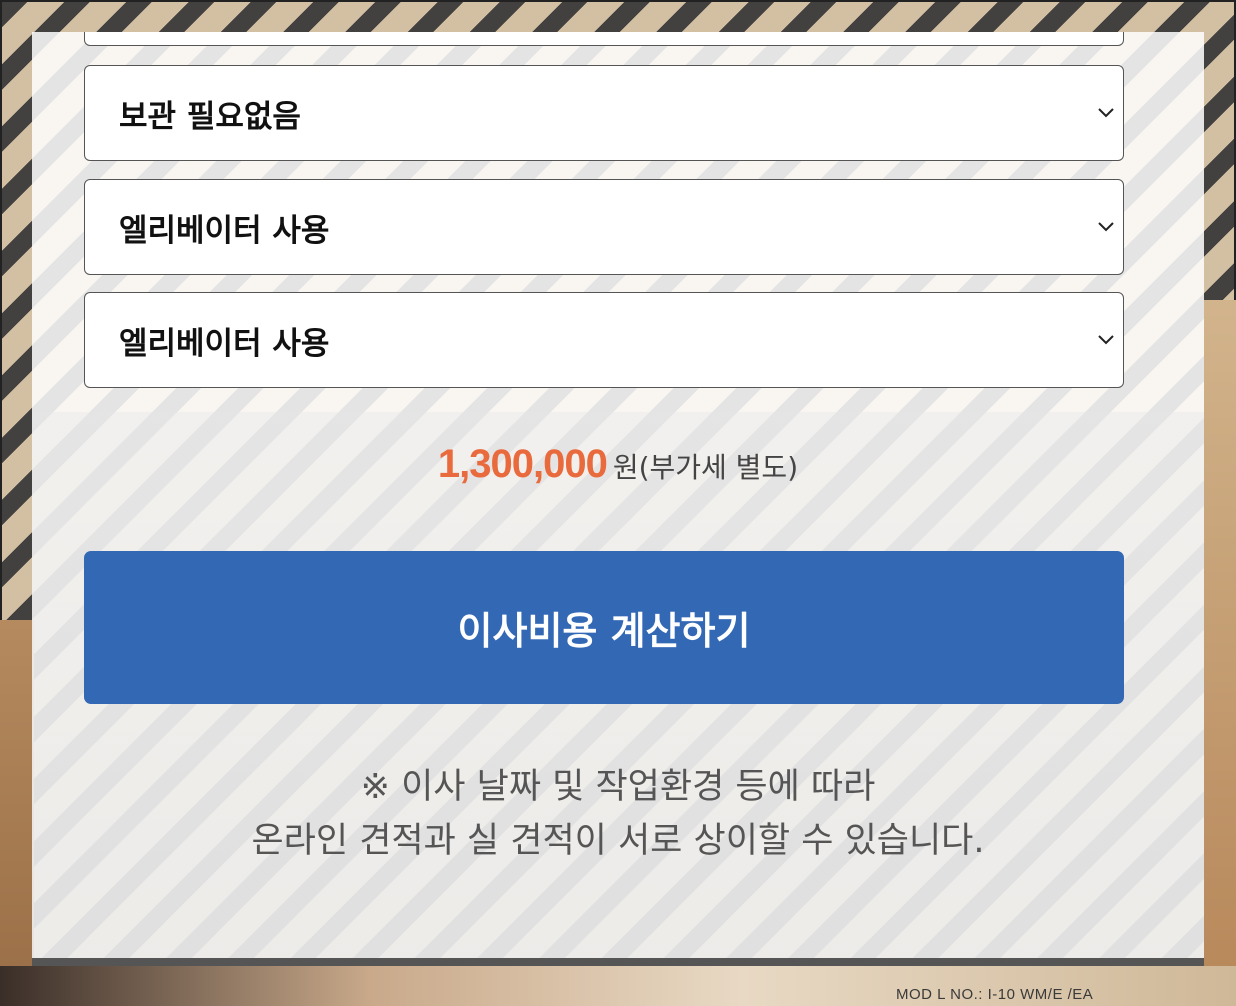 This screenshot has width=1236, height=1006. Describe the element at coordinates (618, 841) in the screenshot. I see `notice-line-2: 온라인 견적과 실 견적이 서로 상이할 수 있습니다.` at that location.